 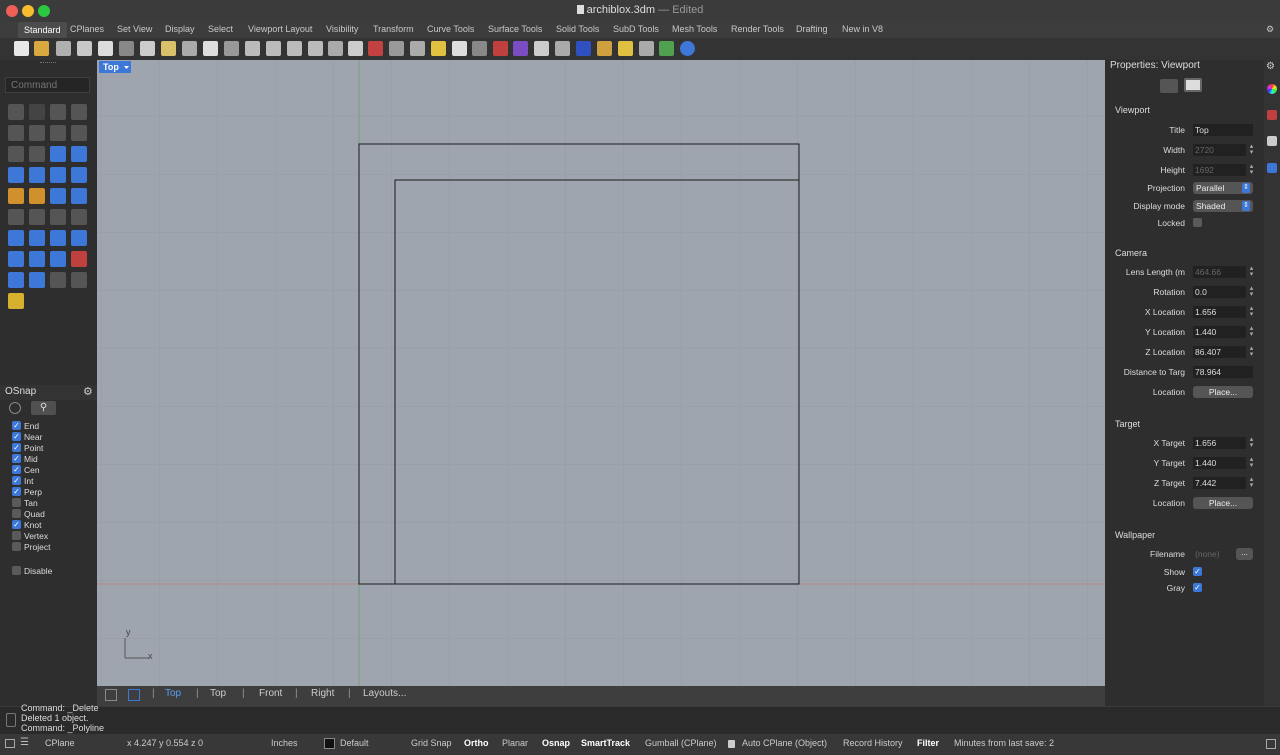 What do you see at coordinates (16, 469) in the screenshot?
I see `checkbox-cen: ✓` at bounding box center [16, 469].